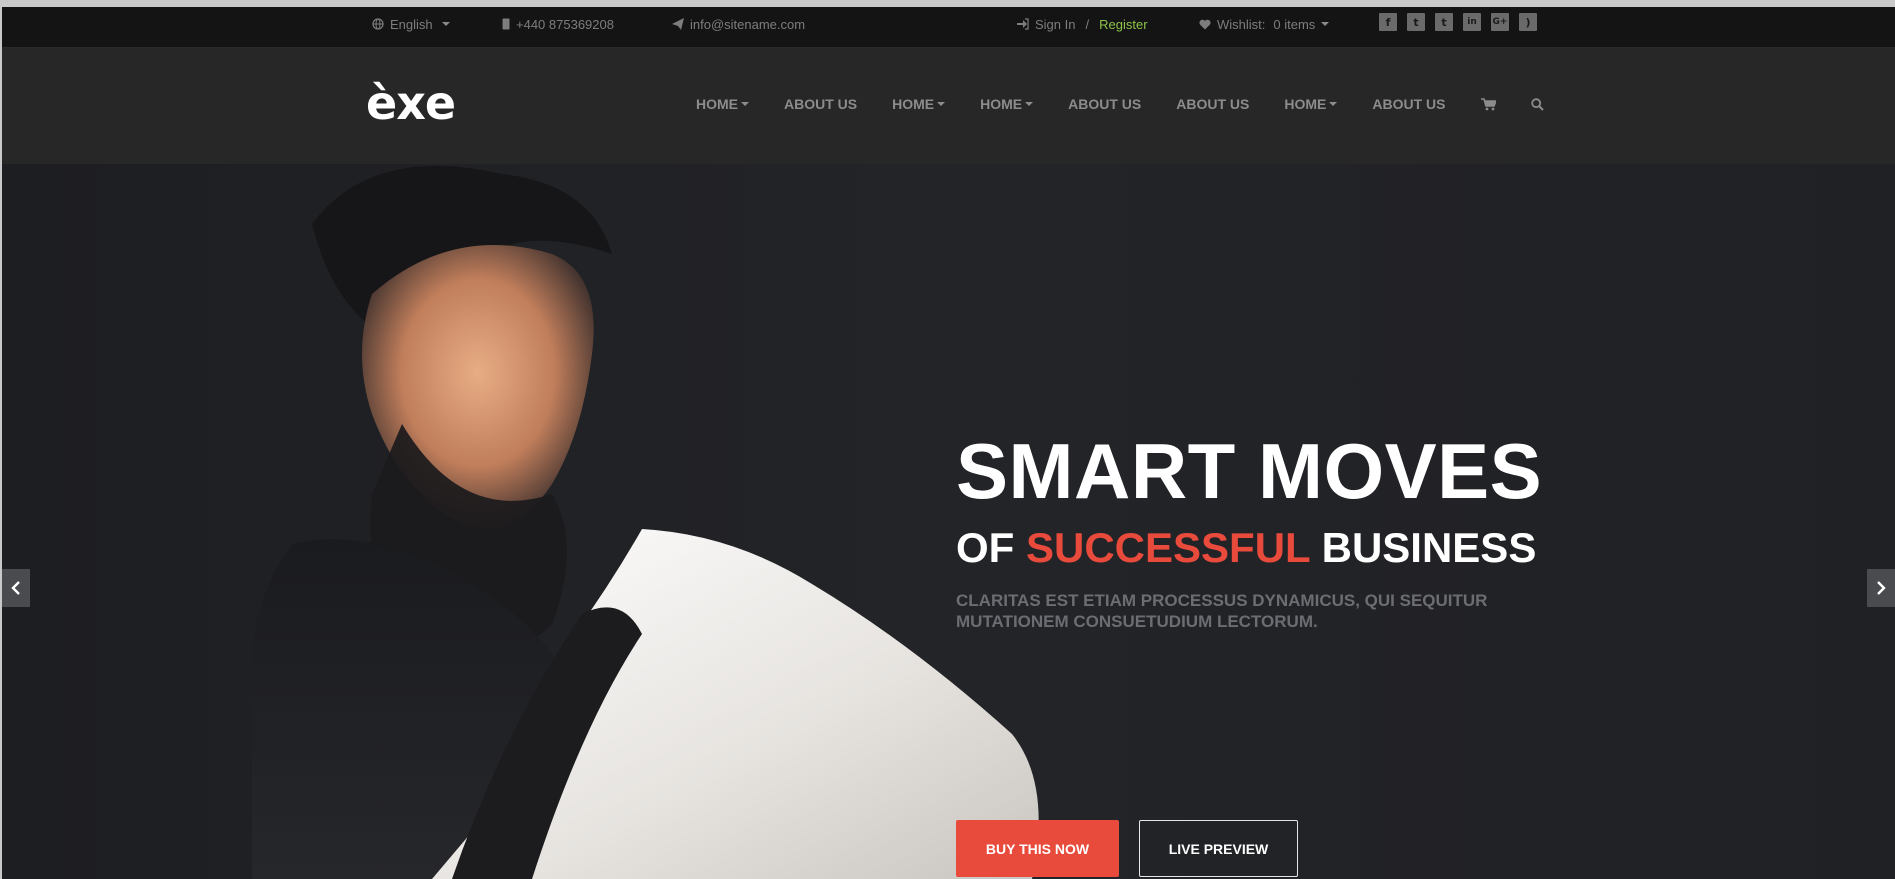 The image size is (1895, 879). I want to click on email-contact: info@sitename.com, so click(738, 24).